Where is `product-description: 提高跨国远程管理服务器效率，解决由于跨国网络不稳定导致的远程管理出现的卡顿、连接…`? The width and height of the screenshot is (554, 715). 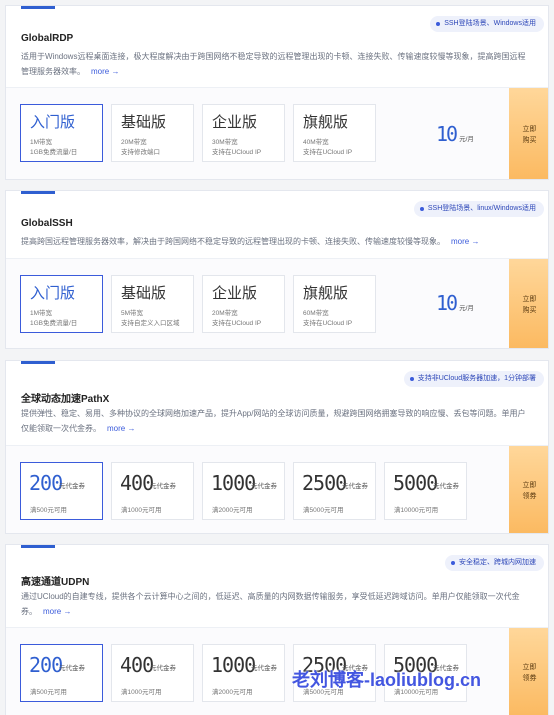 product-description: 提高跨国远程管理服务器效率，解决由于跨国网络不稳定导致的远程管理出现的卡顿、连接… is located at coordinates (277, 241).